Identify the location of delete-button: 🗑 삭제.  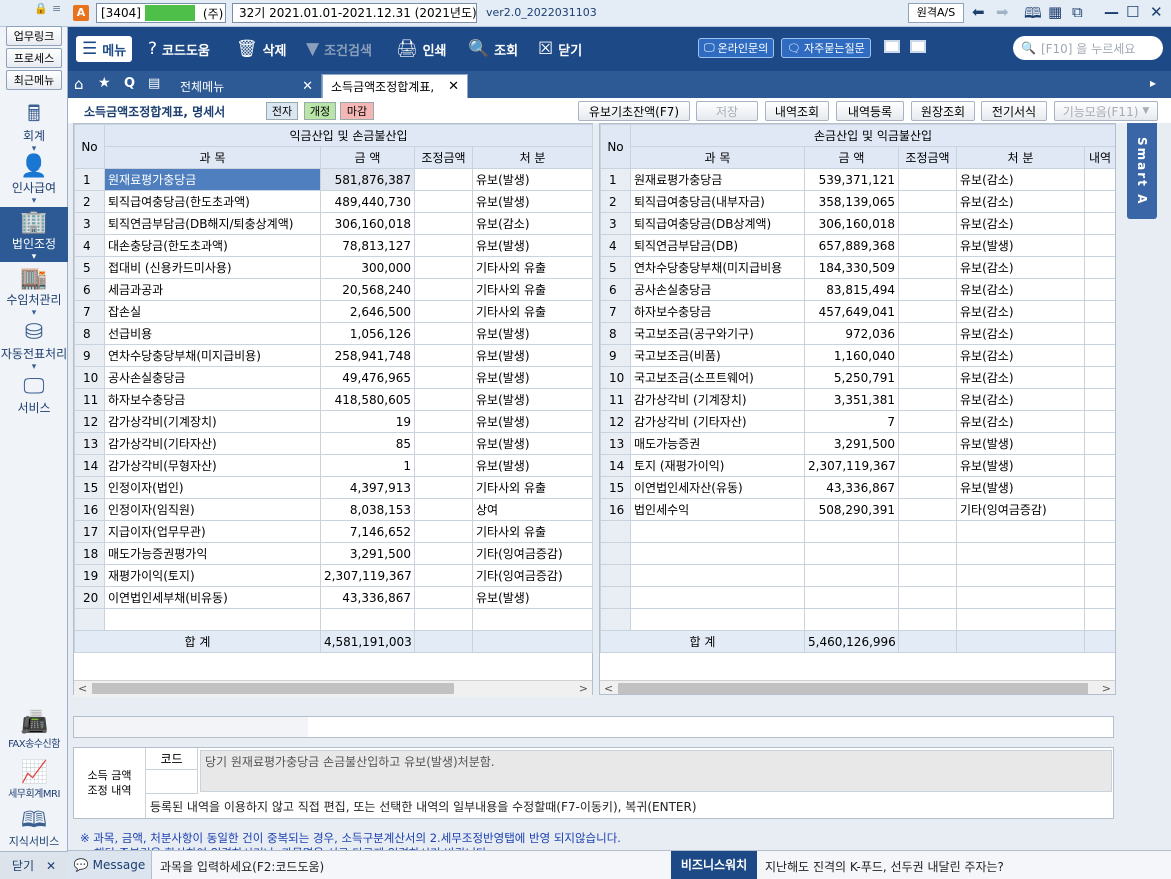
(261, 49).